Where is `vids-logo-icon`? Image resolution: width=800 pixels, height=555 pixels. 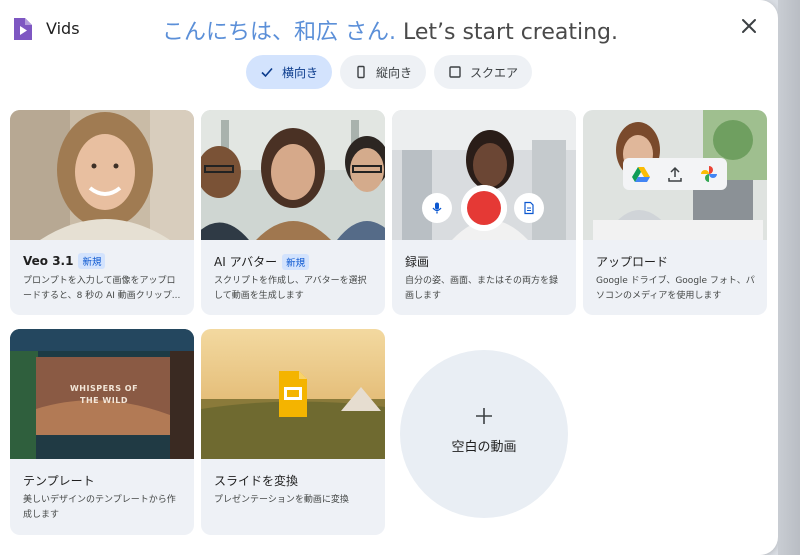
vids-logo-icon is located at coordinates (23, 29).